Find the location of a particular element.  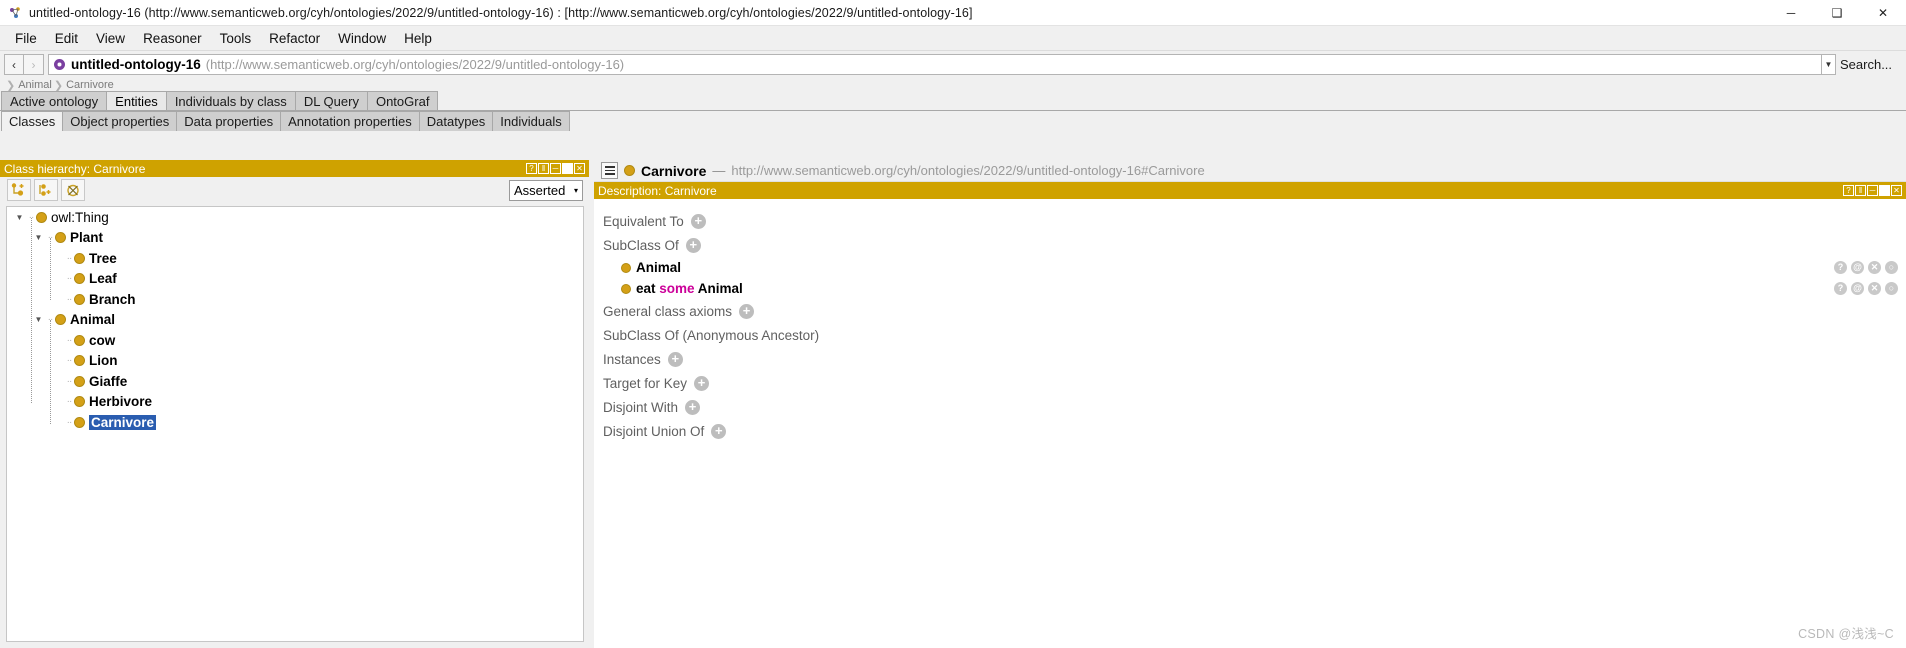

tab-individuals-by-class: Individuals by class is located at coordinates (230, 100).